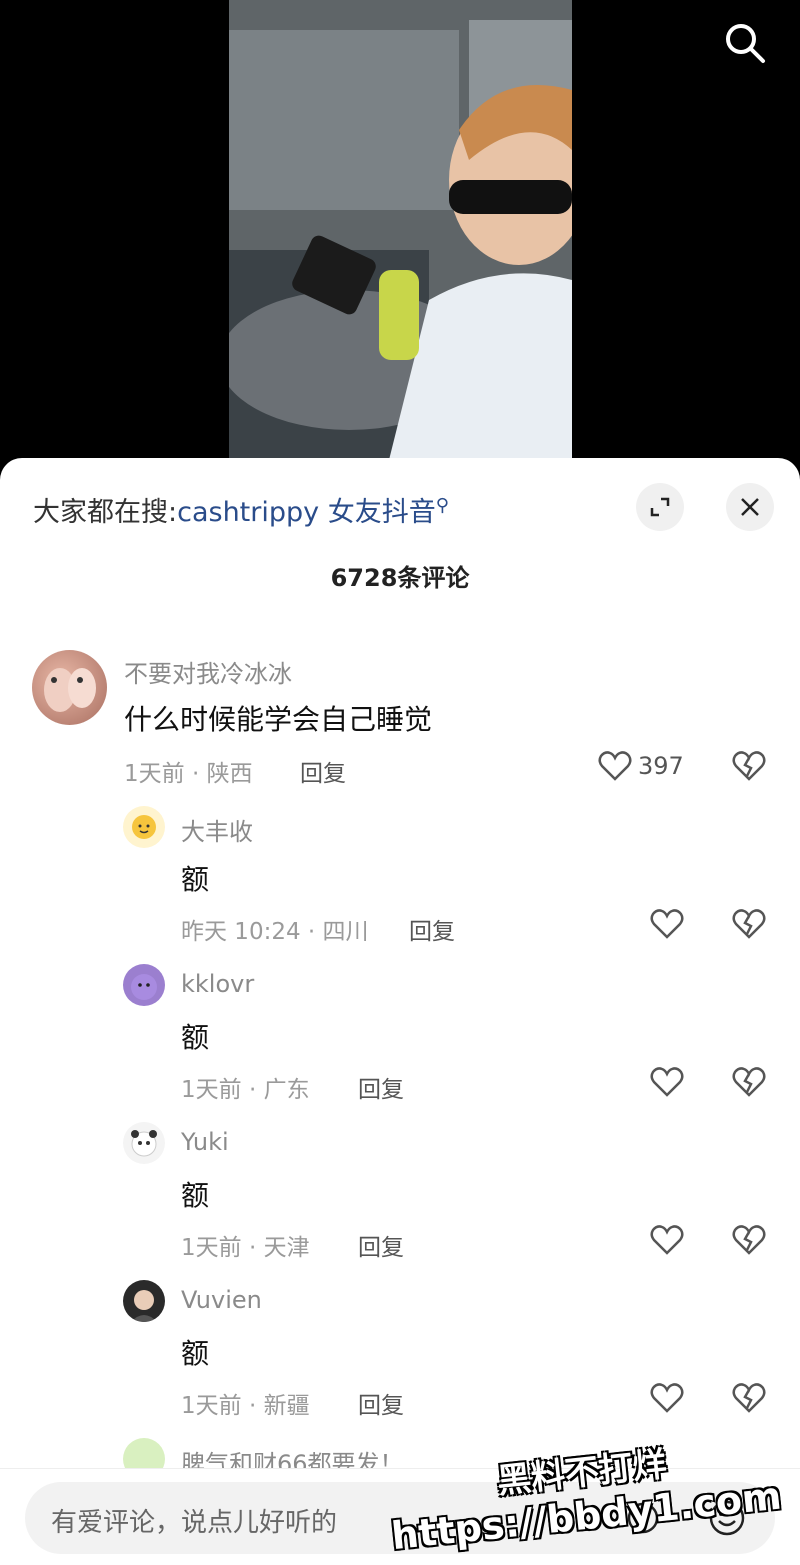 This screenshot has height=1565, width=800. I want to click on search-small-icon: ⚲, so click(442, 505).